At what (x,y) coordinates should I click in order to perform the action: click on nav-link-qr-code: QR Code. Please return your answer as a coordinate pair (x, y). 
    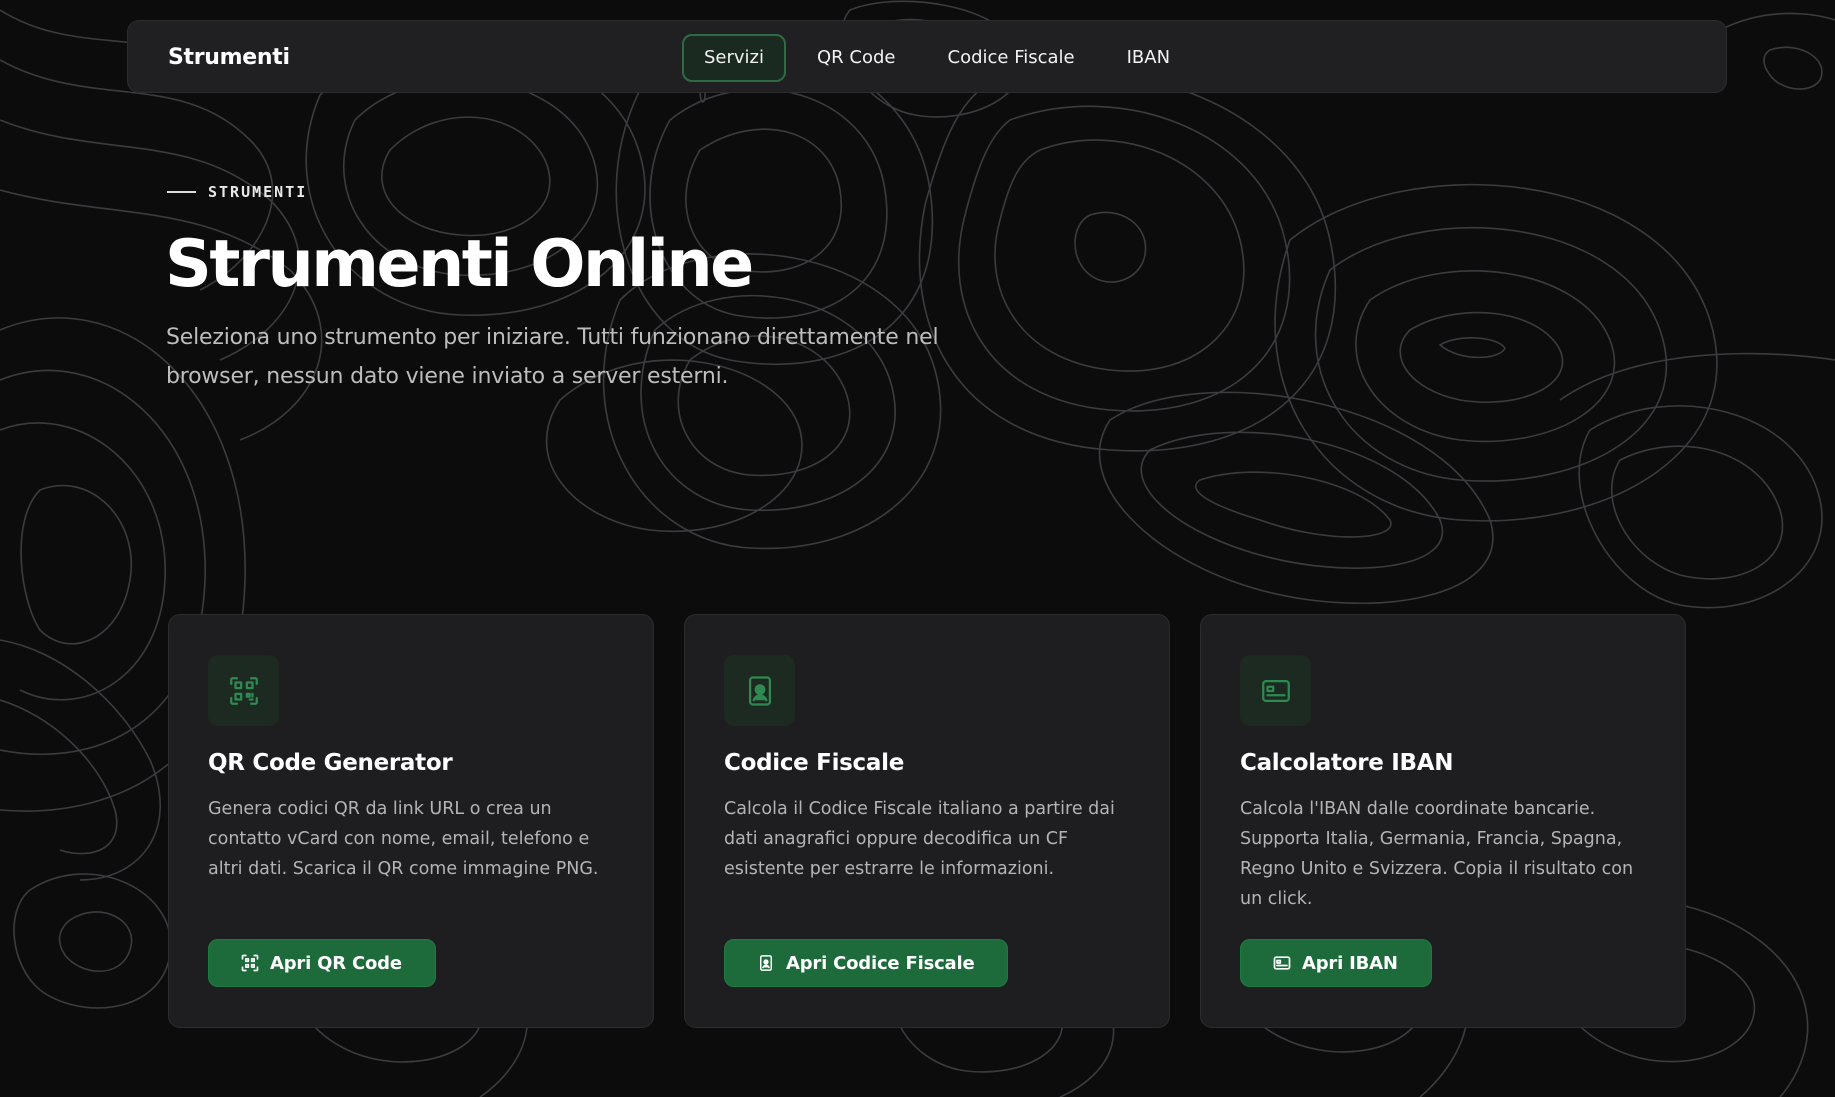
    Looking at the image, I should click on (856, 58).